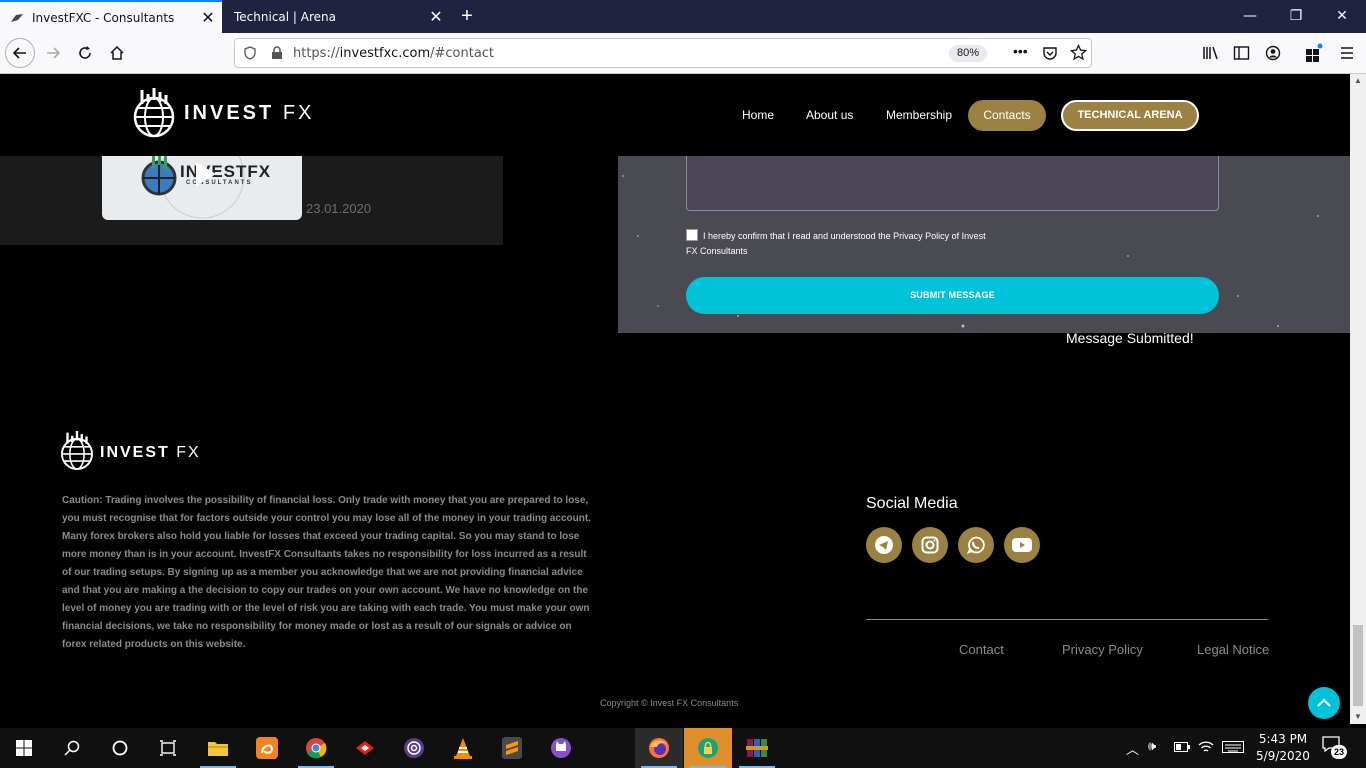 The height and width of the screenshot is (768, 1366). What do you see at coordinates (1102, 649) in the screenshot?
I see `footer-link-privacy-policy: Privacy Policy` at bounding box center [1102, 649].